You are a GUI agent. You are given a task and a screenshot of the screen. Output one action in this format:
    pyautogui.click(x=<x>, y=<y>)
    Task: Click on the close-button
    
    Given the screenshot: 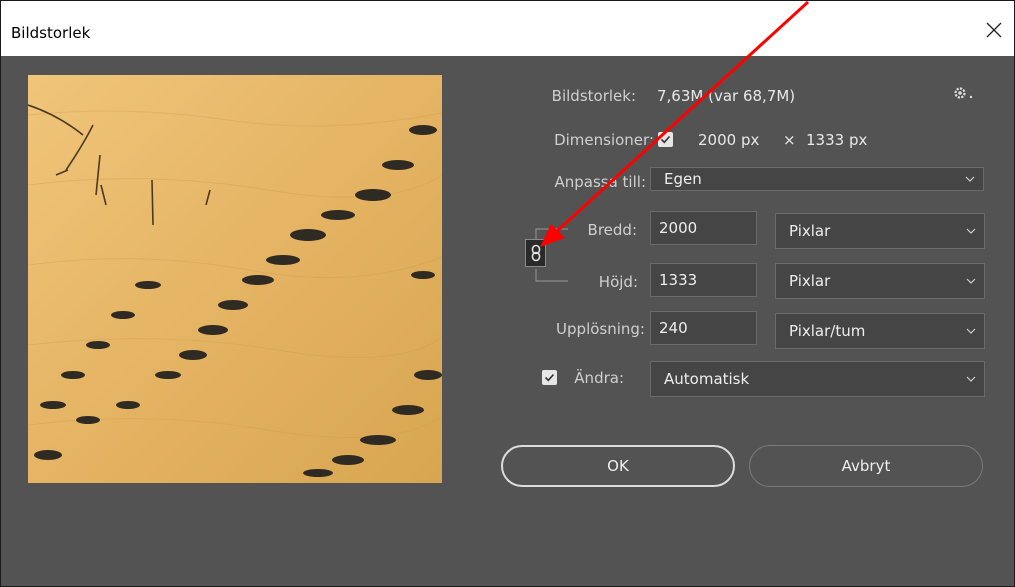 What is the action you would take?
    pyautogui.click(x=994, y=30)
    